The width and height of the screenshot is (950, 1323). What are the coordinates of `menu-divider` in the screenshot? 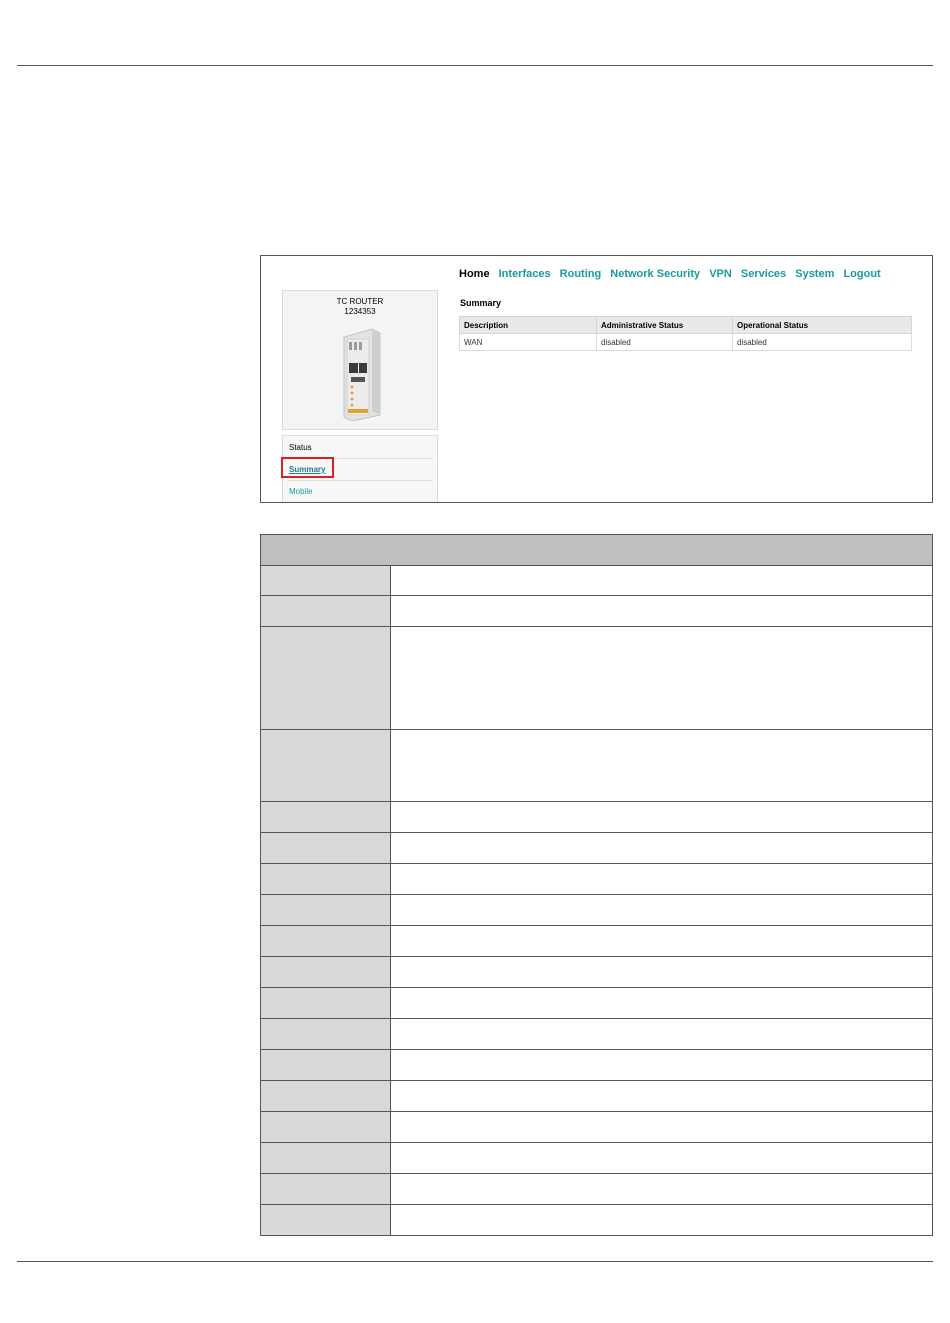 It's located at (360, 480).